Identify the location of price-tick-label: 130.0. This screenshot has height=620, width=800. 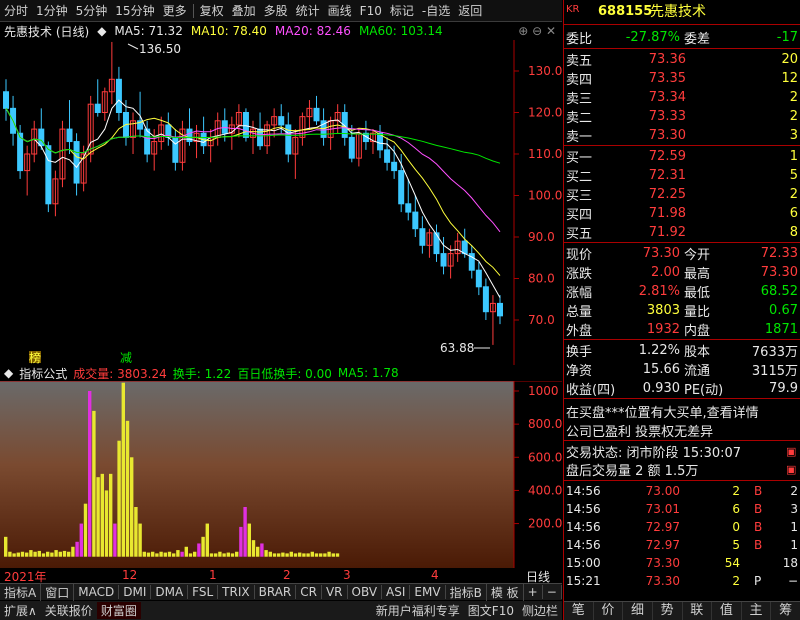
(545, 71).